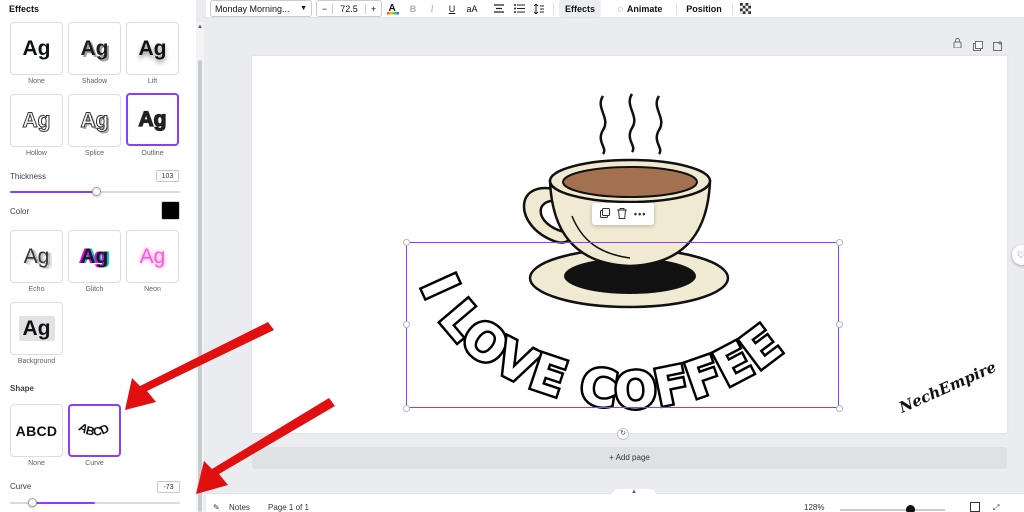  I want to click on fullscreen-icon: ⤢, so click(996, 507).